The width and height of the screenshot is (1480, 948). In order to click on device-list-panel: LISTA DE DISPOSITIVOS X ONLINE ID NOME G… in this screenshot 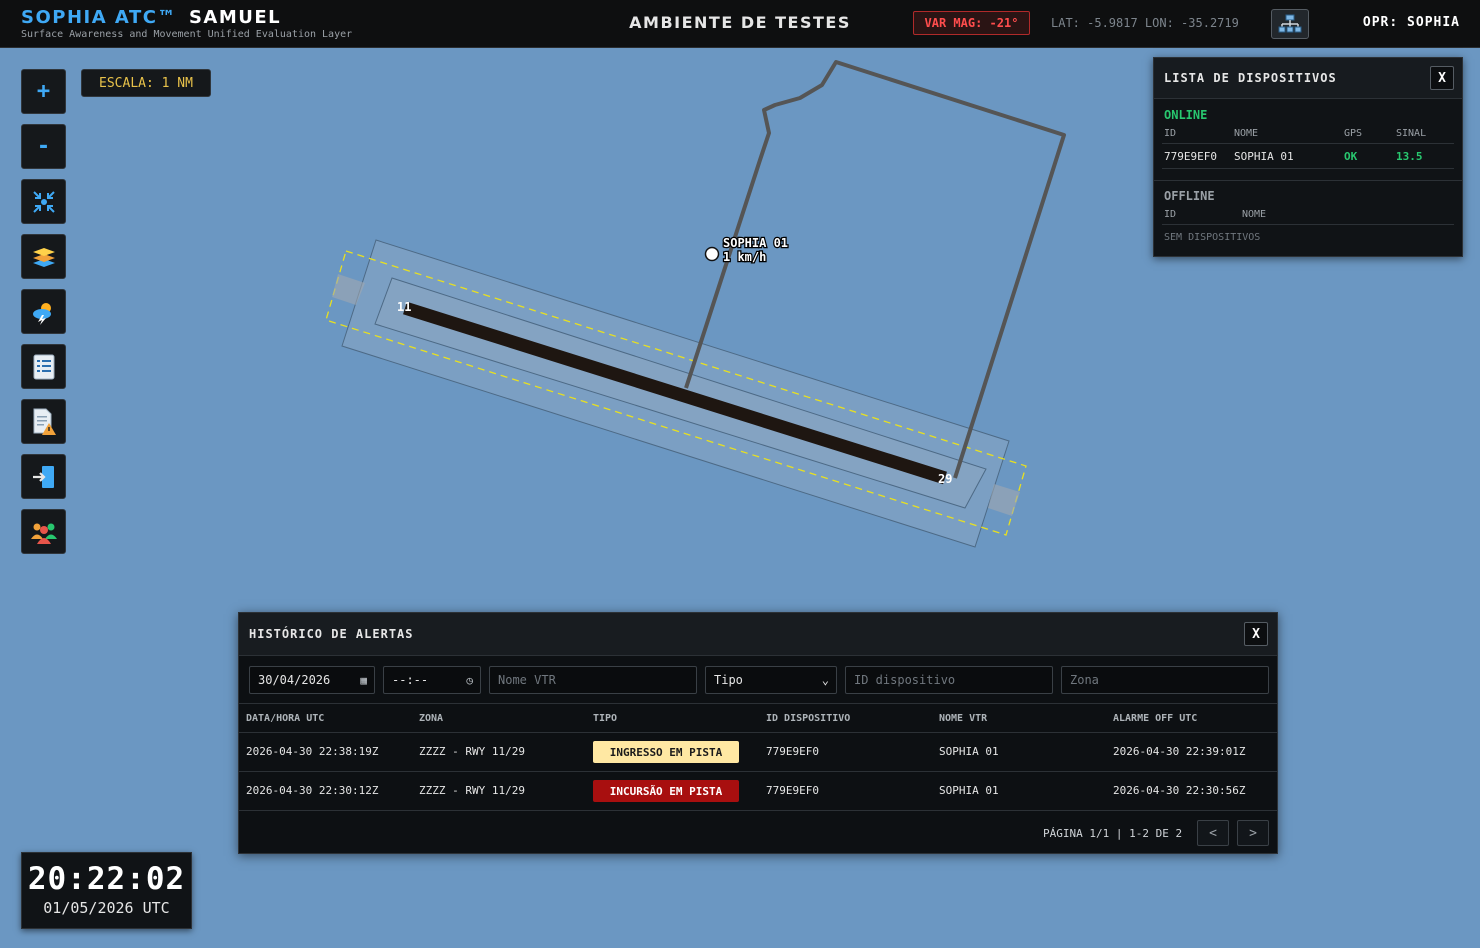, I will do `click(1308, 157)`.